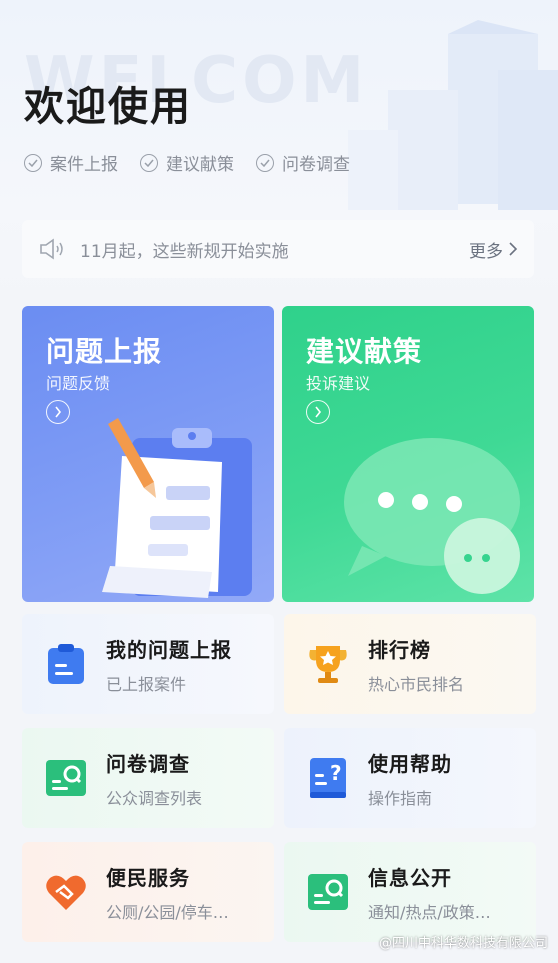  What do you see at coordinates (148, 778) in the screenshot?
I see `survey-tile: 问卷调查 公众调查列表` at bounding box center [148, 778].